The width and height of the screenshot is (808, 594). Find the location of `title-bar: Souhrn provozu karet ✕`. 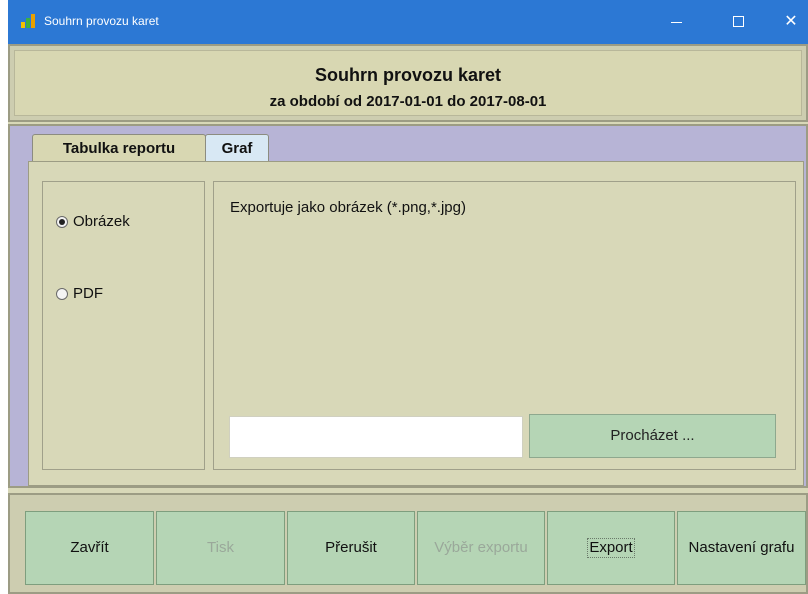

title-bar: Souhrn provozu karet ✕ is located at coordinates (408, 22).